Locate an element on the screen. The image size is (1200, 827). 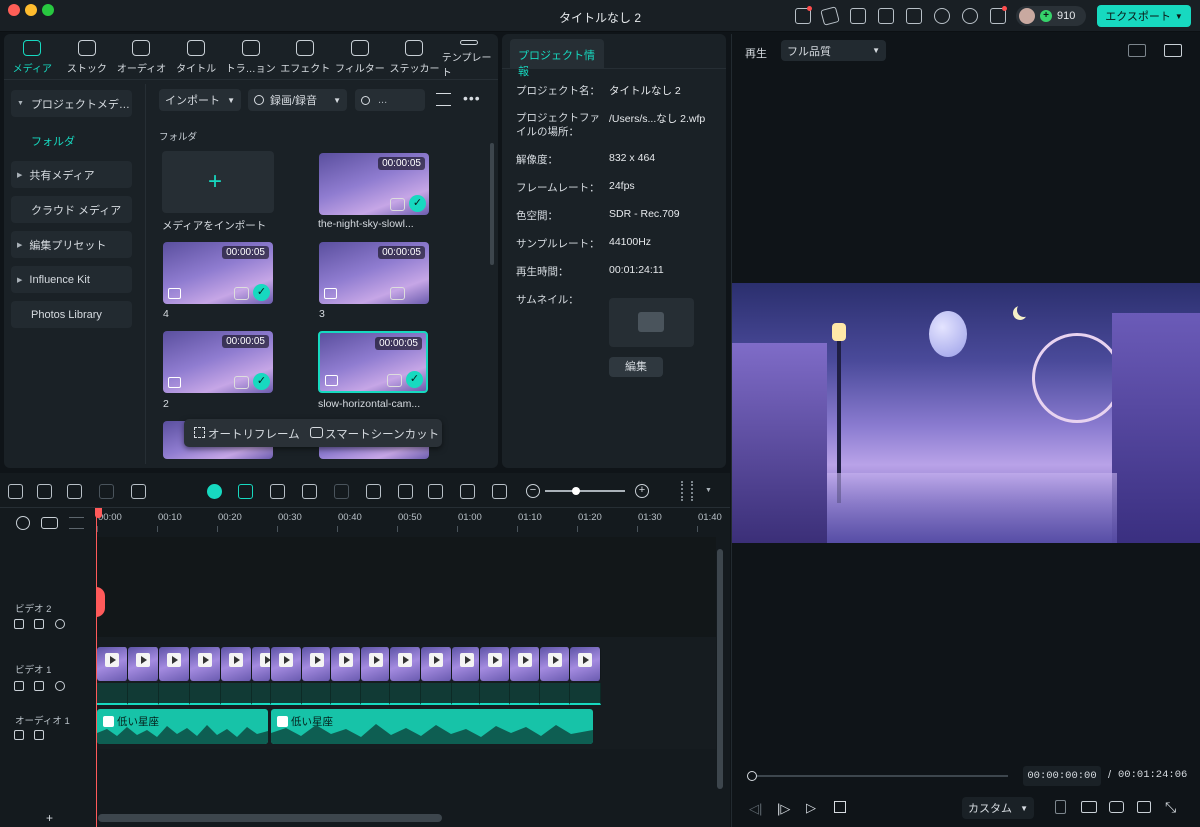
zoom-in-icon: + is located at coordinates (642, 491).